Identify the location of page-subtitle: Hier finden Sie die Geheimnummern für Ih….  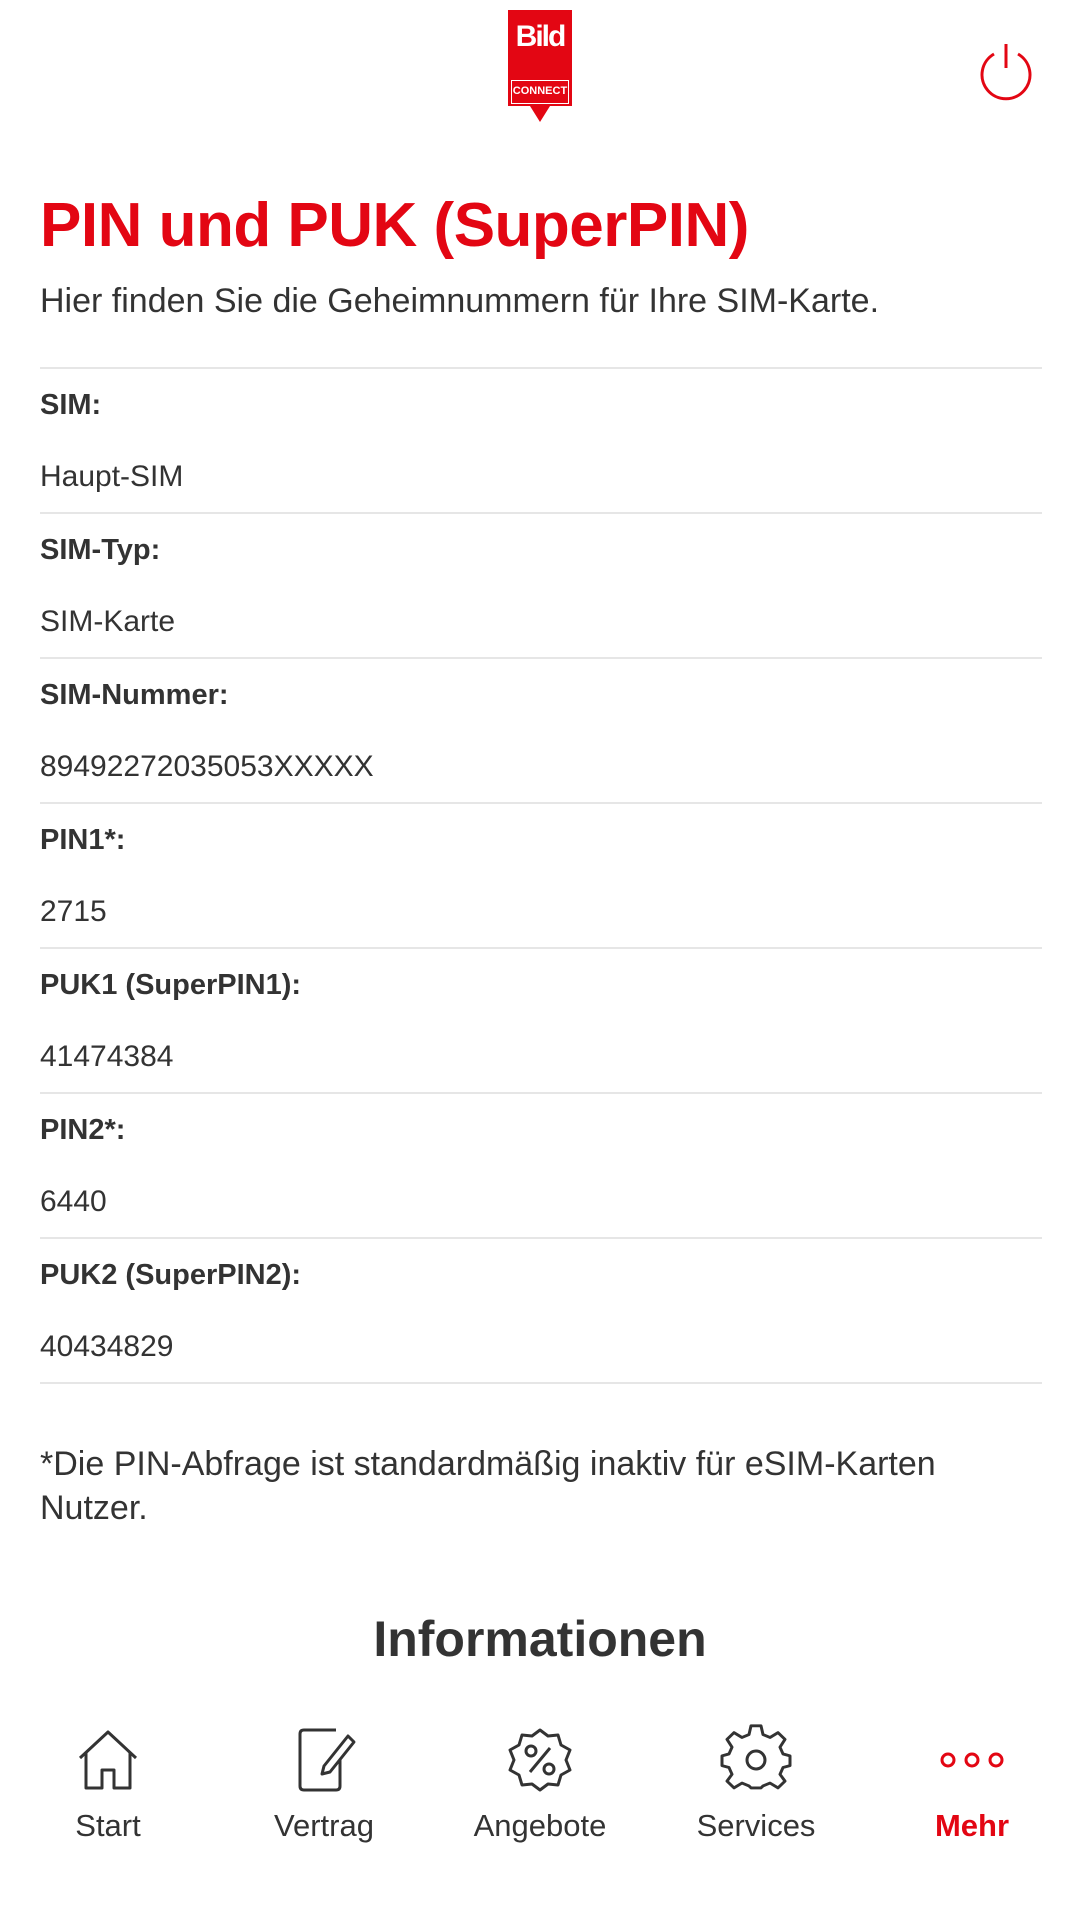
(460, 301).